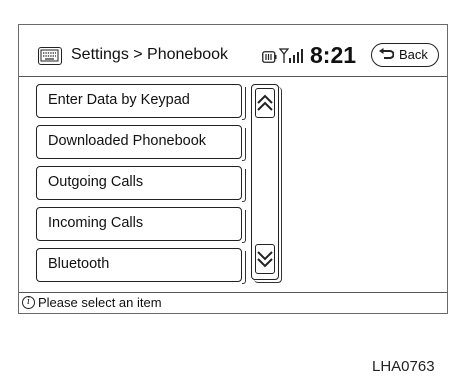  What do you see at coordinates (79, 264) in the screenshot?
I see `menu-item-label: Bluetooth` at bounding box center [79, 264].